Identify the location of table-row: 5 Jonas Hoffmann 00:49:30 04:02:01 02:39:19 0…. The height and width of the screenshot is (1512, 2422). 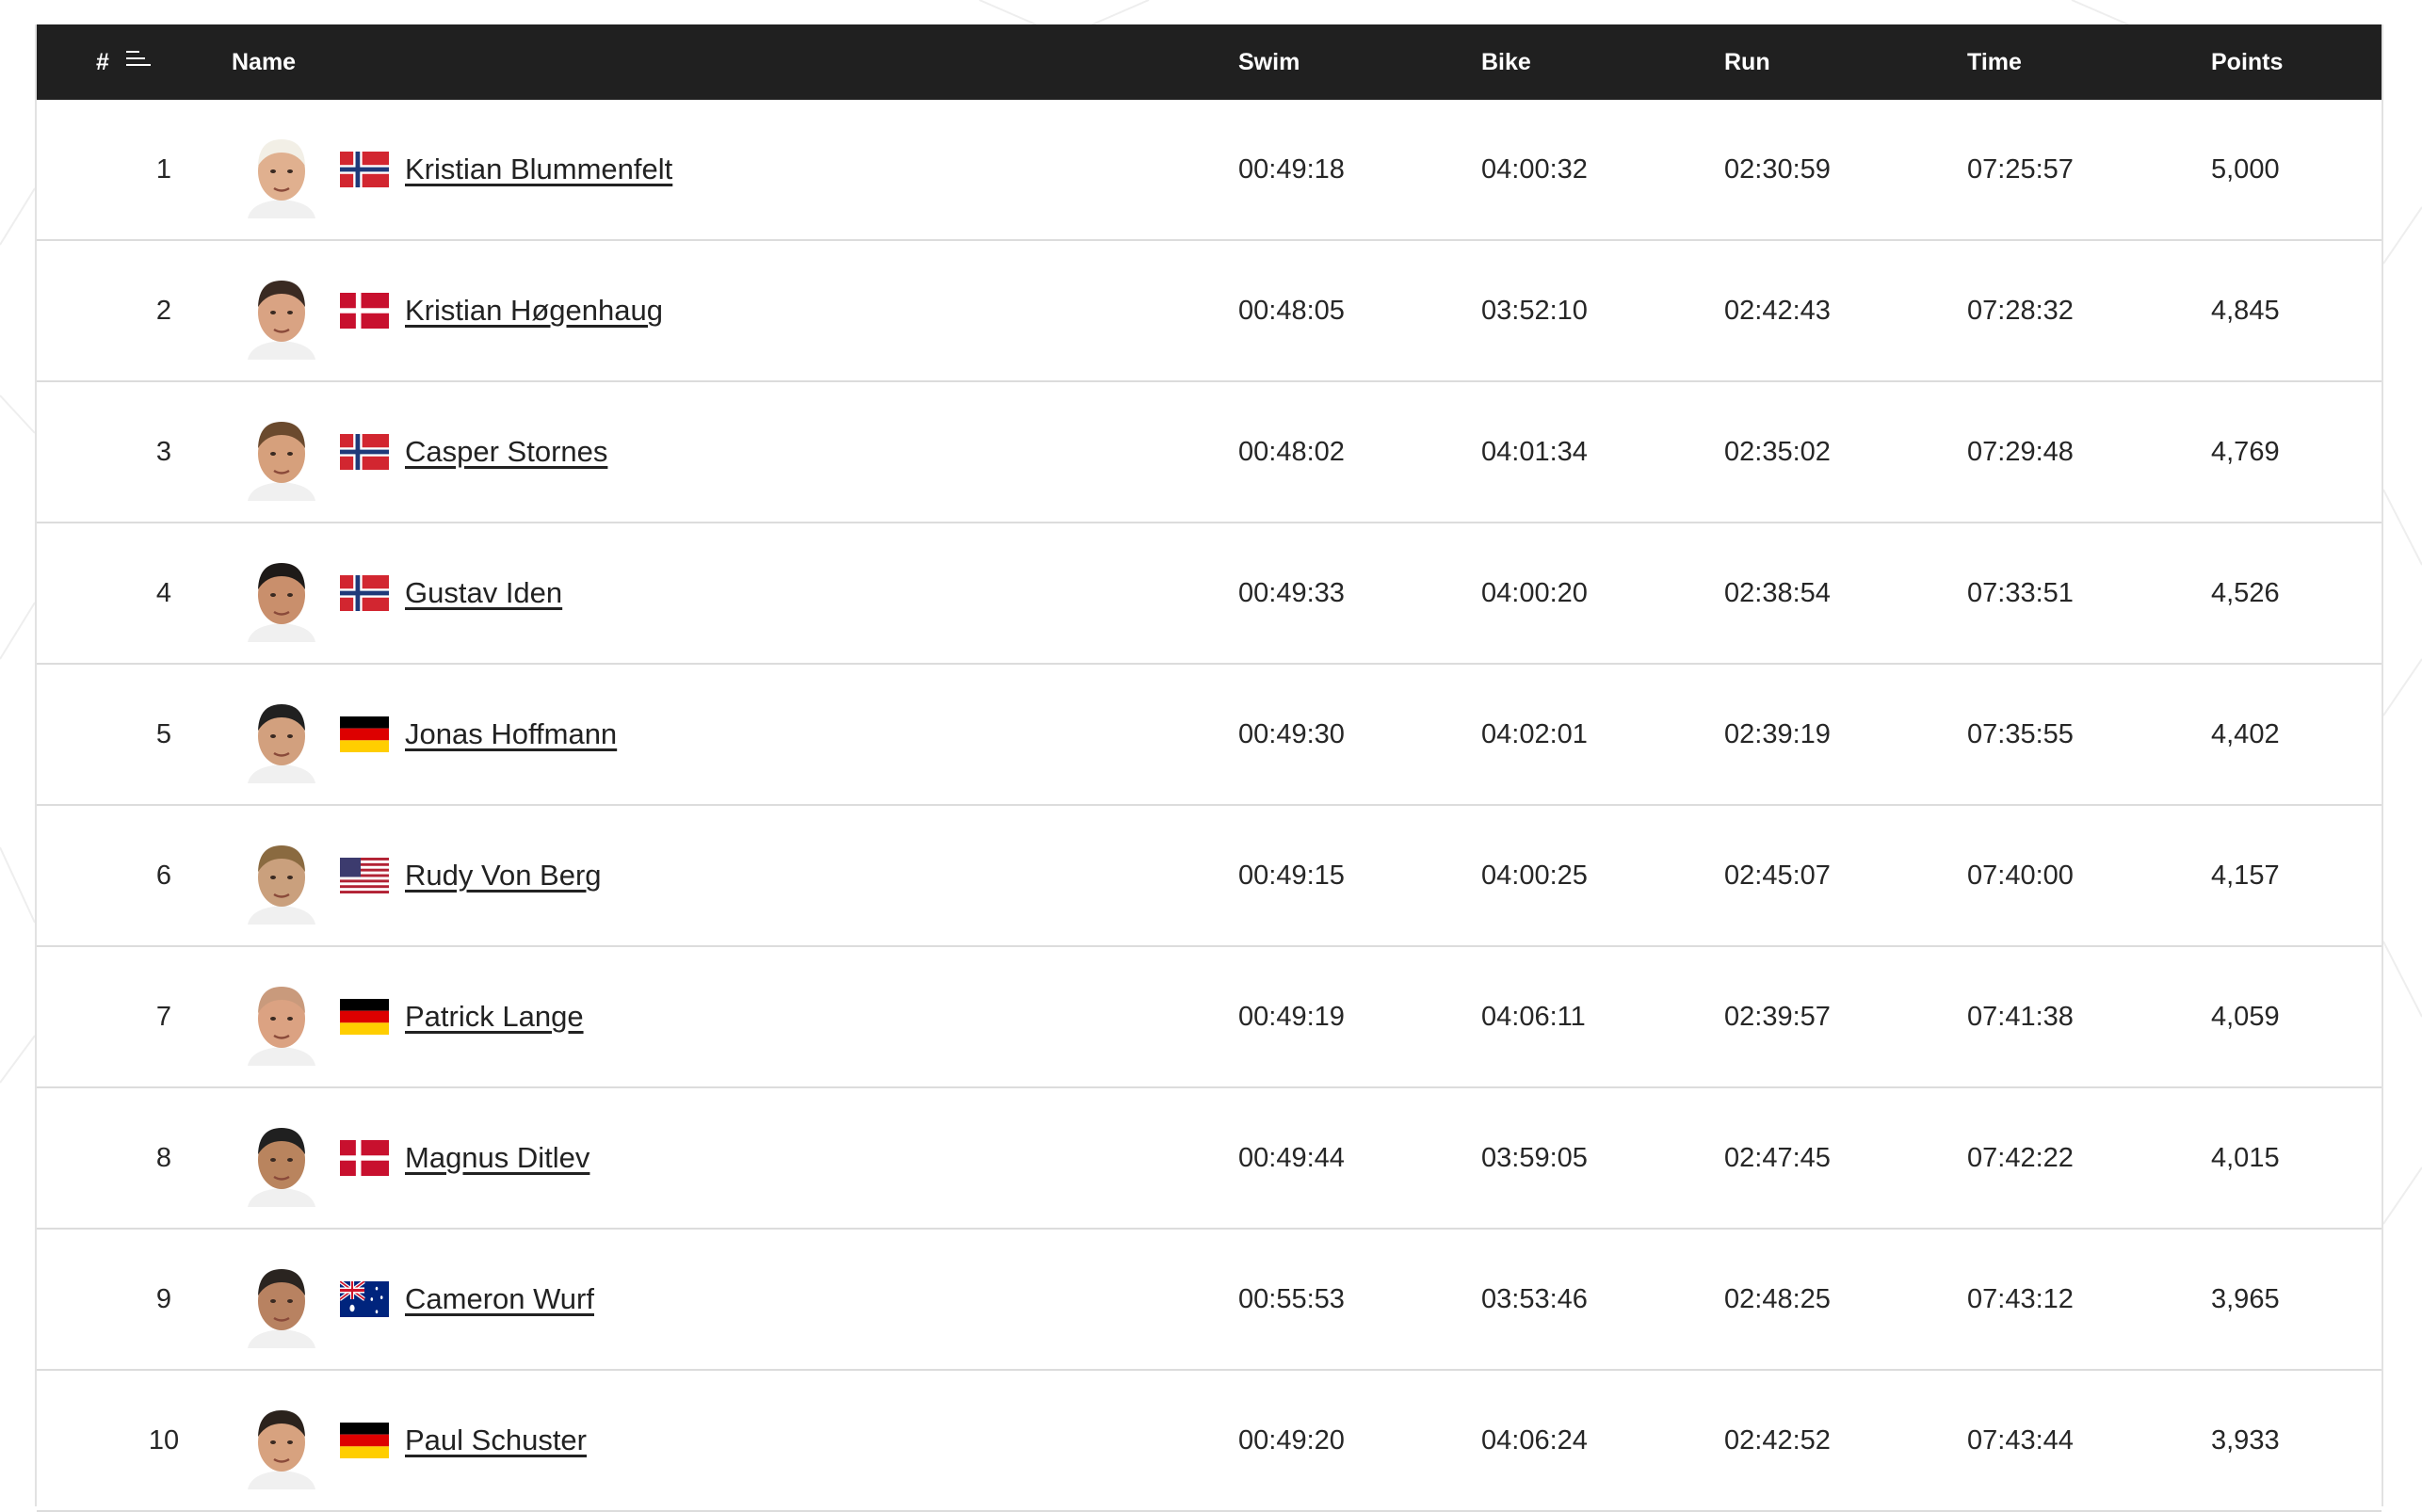
(1209, 735).